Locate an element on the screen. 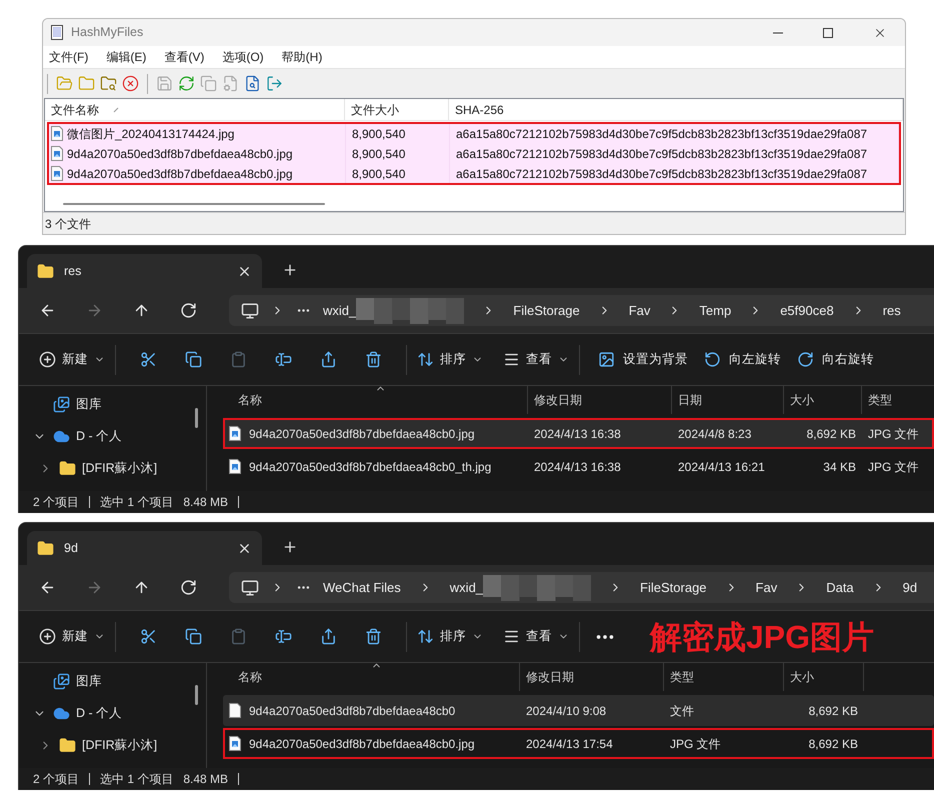 Image resolution: width=934 pixels, height=802 pixels. breadcrumb: WeChat Files is located at coordinates (362, 588).